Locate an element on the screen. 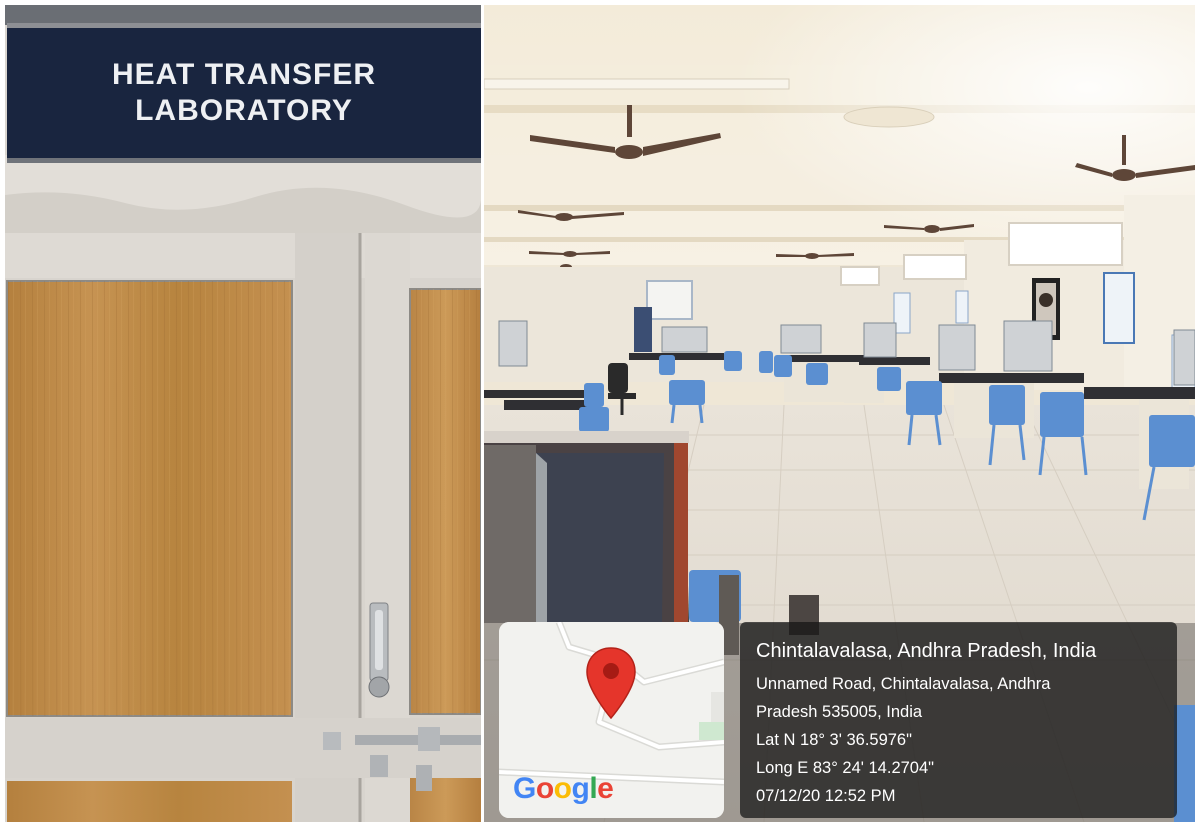  timestamp: 07/12/20 12:52 PM is located at coordinates (826, 796).